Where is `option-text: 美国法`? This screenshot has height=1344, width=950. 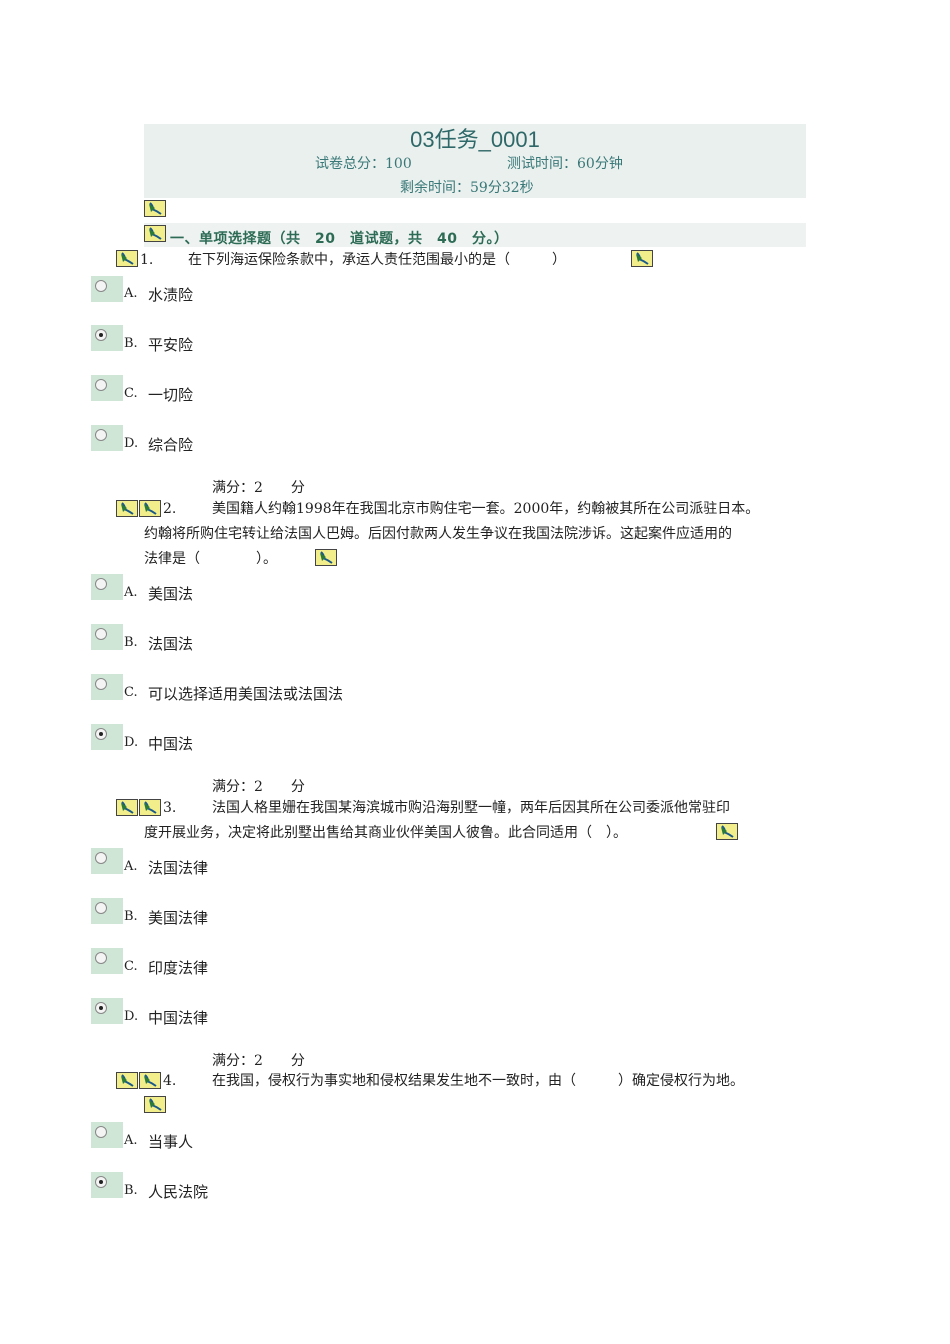 option-text: 美国法 is located at coordinates (171, 594).